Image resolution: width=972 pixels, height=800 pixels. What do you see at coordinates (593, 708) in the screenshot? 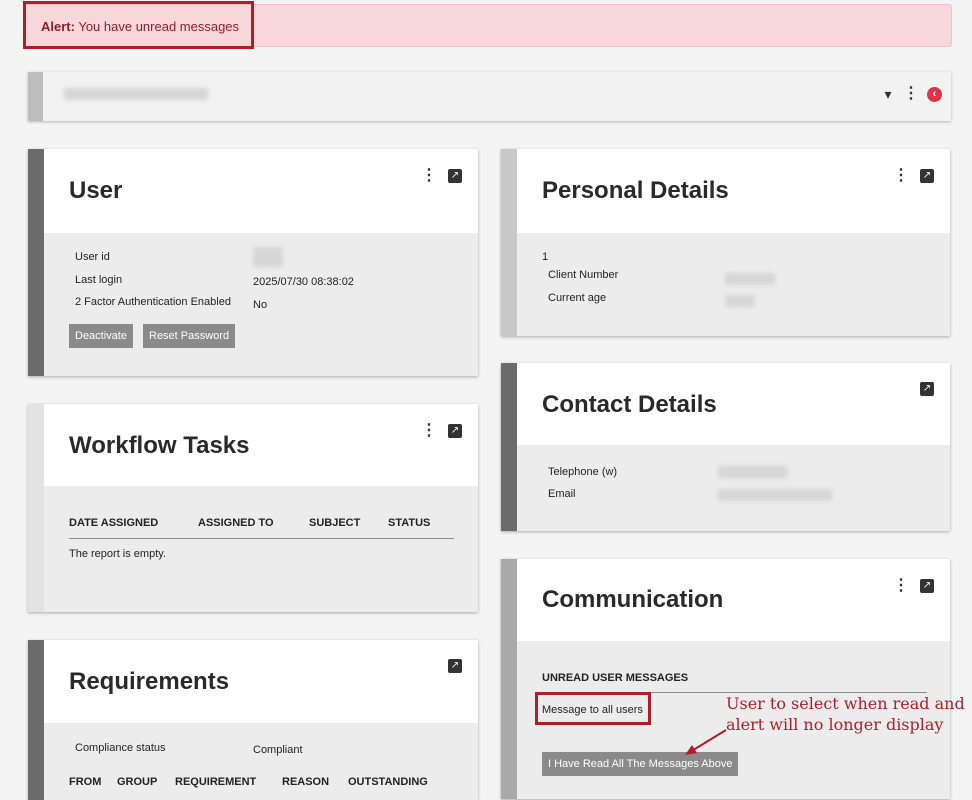
I see `message-highlight-annotation` at bounding box center [593, 708].